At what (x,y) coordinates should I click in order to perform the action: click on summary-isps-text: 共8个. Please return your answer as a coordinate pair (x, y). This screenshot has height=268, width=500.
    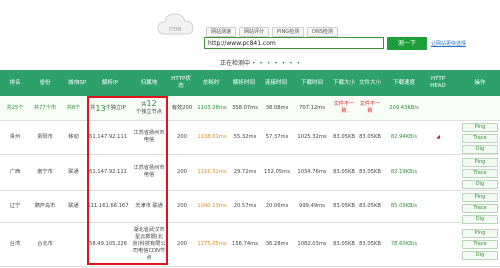
    Looking at the image, I should click on (73, 107).